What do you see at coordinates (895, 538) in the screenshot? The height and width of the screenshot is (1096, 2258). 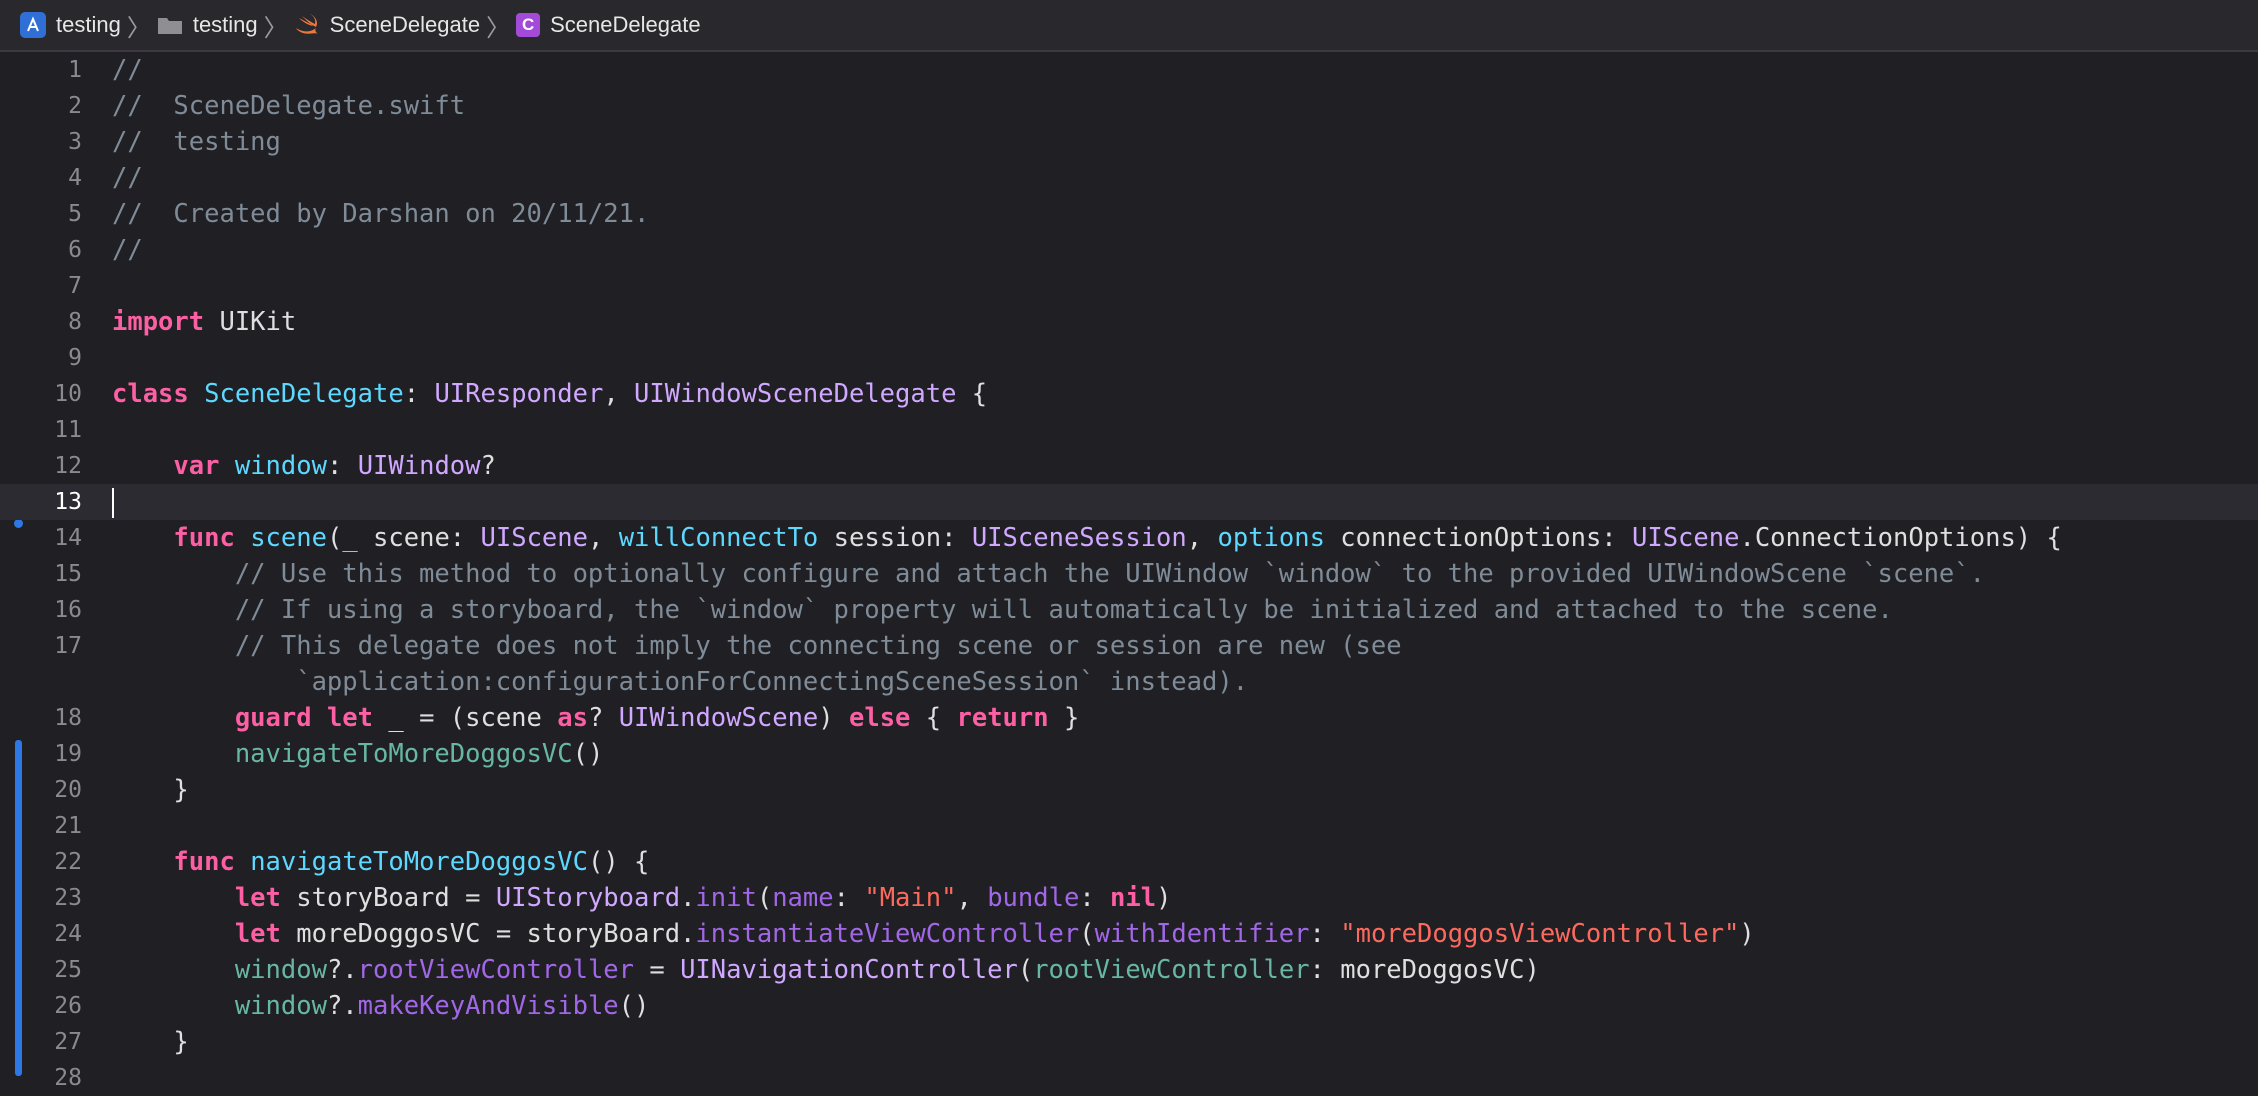 I see `token: session:` at bounding box center [895, 538].